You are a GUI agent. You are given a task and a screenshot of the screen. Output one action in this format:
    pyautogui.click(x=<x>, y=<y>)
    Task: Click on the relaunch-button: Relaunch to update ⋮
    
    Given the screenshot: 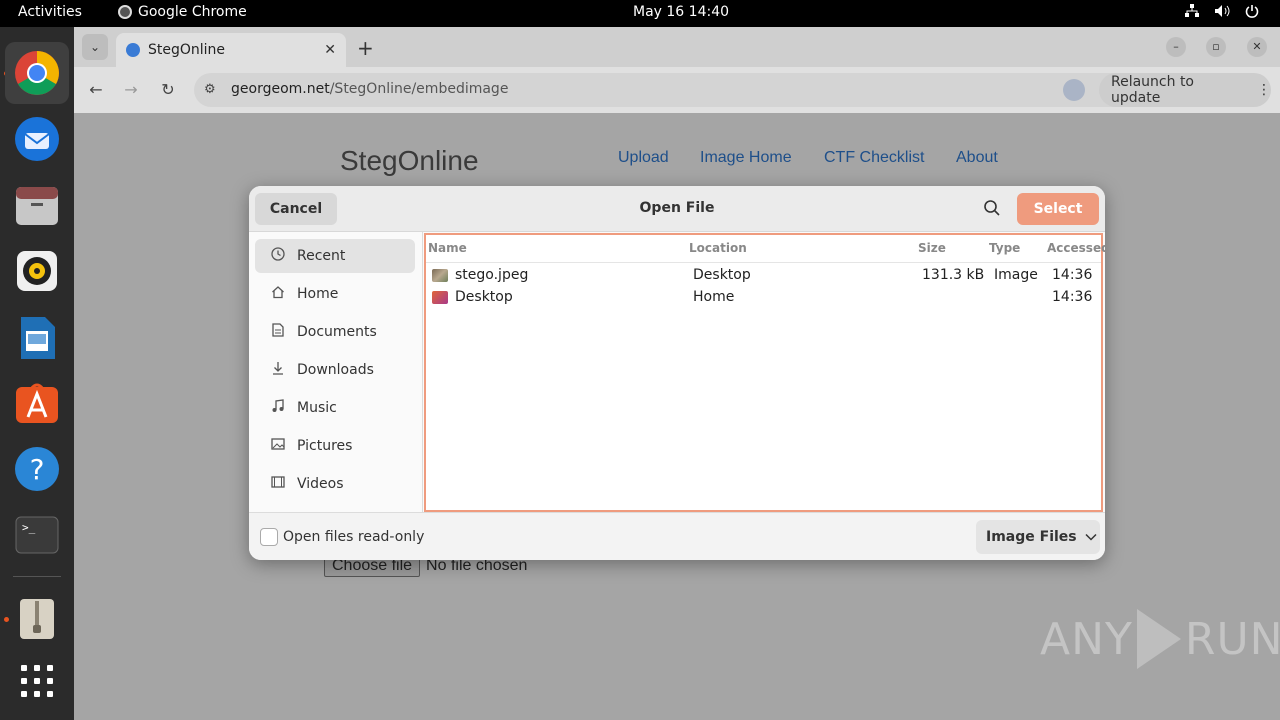 What is the action you would take?
    pyautogui.click(x=1185, y=90)
    